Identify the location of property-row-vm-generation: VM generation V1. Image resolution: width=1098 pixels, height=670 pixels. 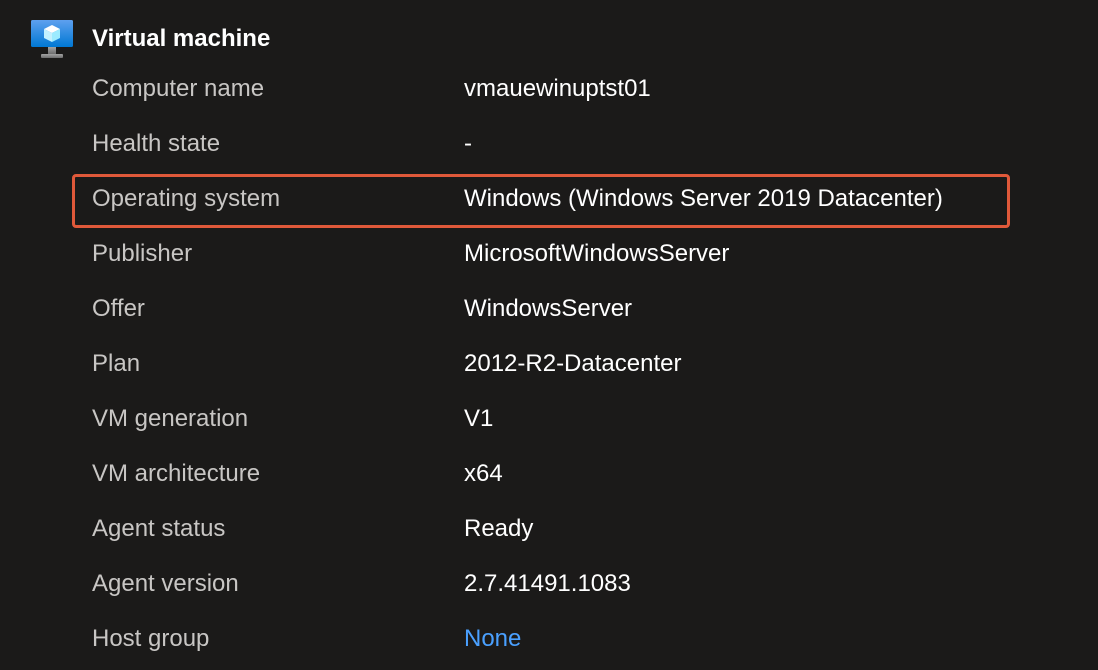
(549, 419).